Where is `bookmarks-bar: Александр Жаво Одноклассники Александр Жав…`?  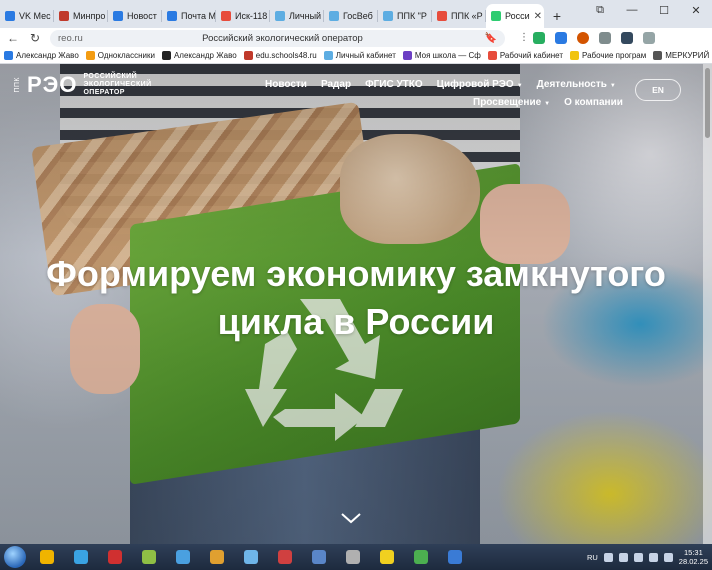
bookmarks-bar: Александр Жаво Одноклассники Александр Жав… is located at coordinates (356, 56).